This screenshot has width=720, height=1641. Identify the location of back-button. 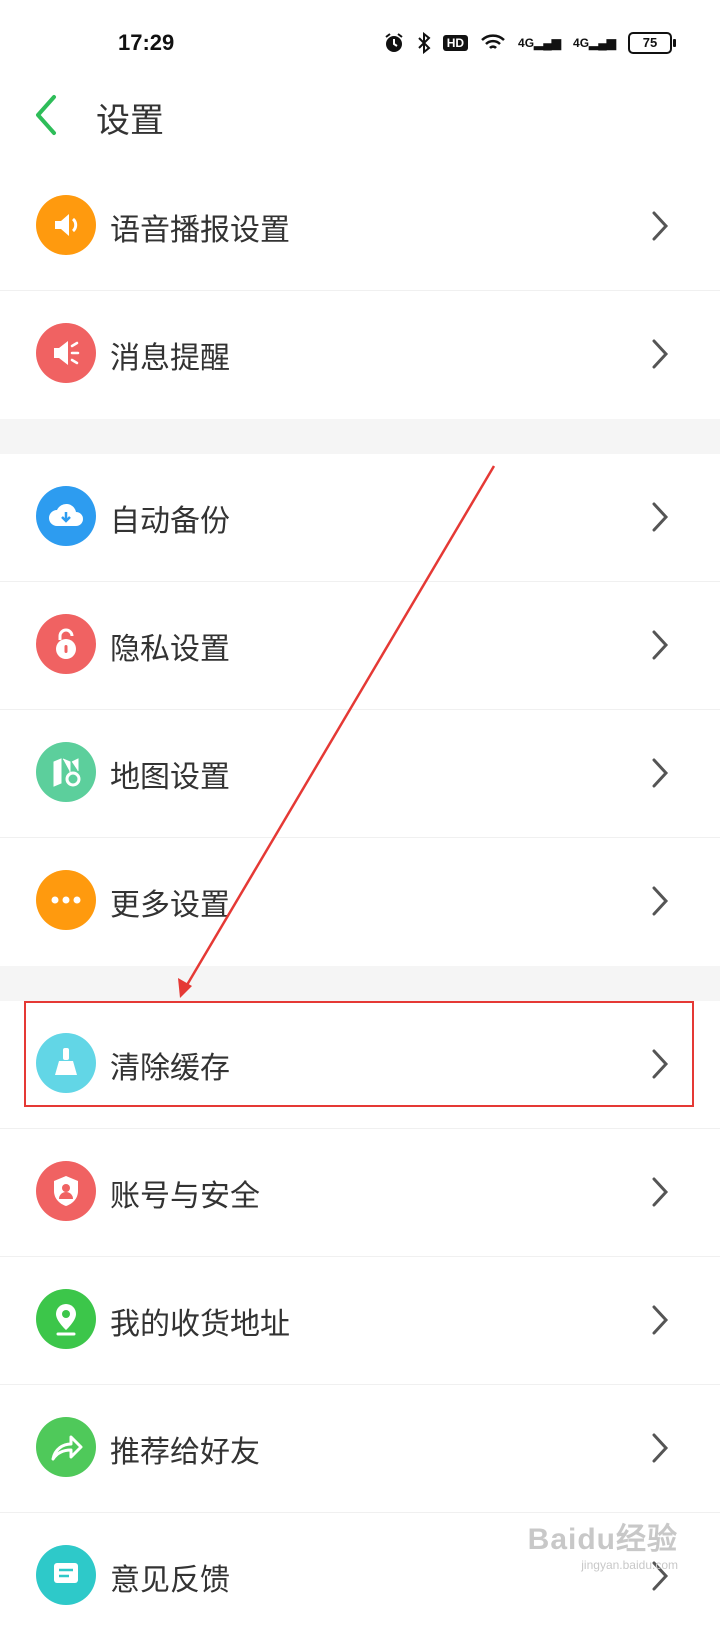
(50, 115).